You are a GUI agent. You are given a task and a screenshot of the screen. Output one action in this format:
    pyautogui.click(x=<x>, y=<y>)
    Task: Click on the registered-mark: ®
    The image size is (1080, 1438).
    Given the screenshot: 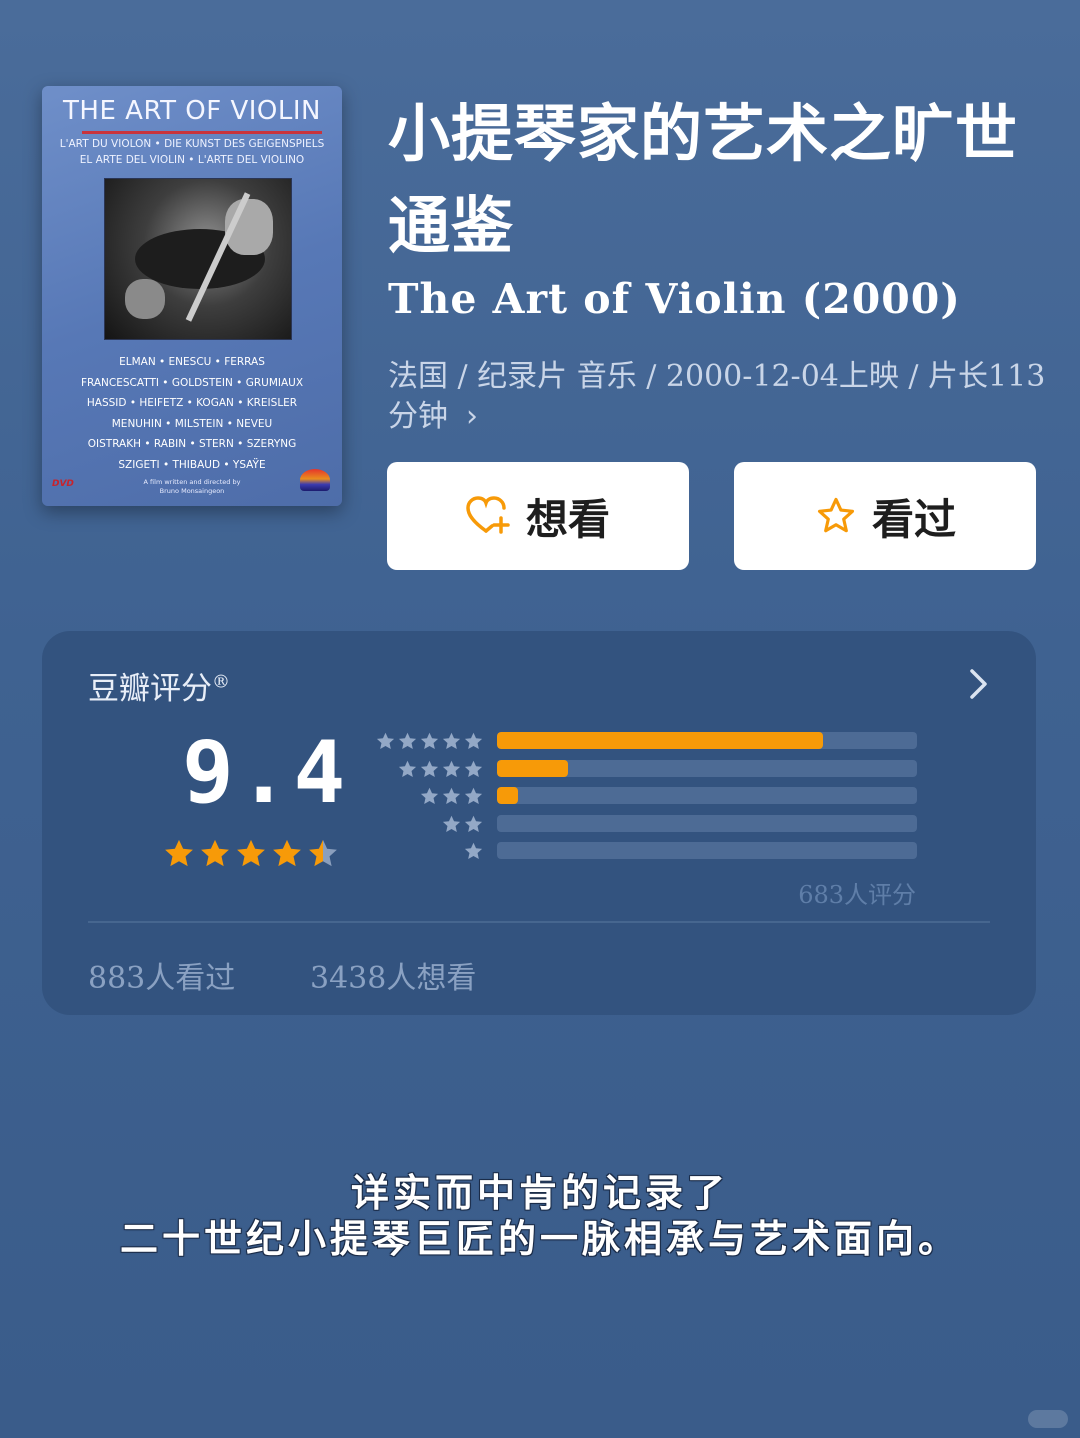 What is the action you would take?
    pyautogui.click(x=221, y=682)
    